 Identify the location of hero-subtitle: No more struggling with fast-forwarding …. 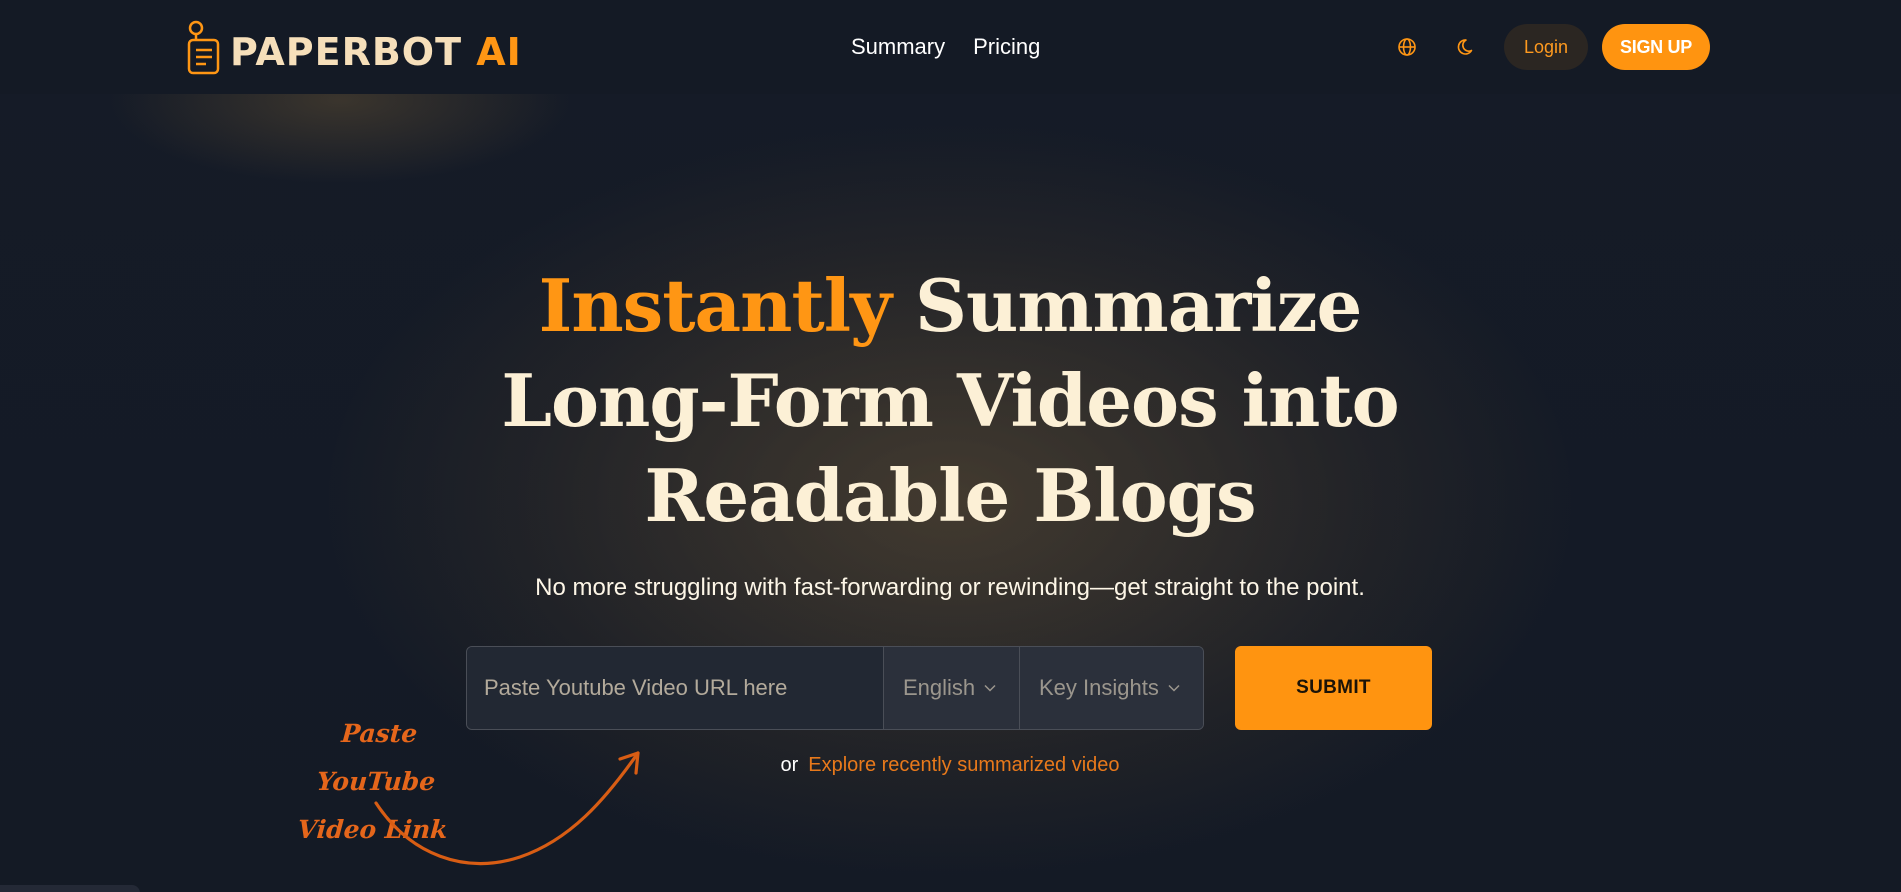
(950, 587).